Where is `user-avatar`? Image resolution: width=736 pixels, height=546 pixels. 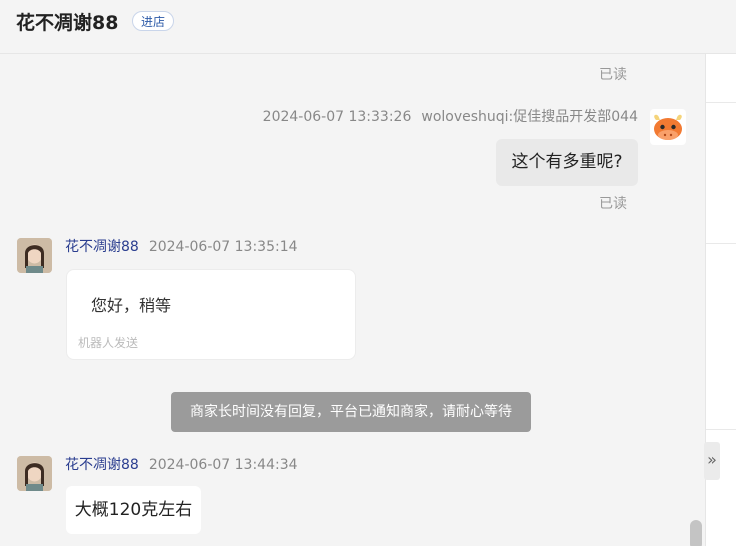 user-avatar is located at coordinates (668, 127).